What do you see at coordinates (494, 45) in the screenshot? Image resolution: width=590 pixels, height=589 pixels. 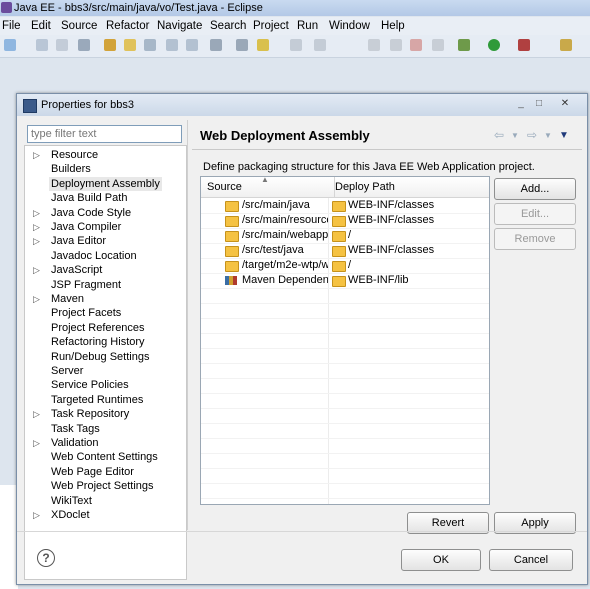 I see `run-icon` at bounding box center [494, 45].